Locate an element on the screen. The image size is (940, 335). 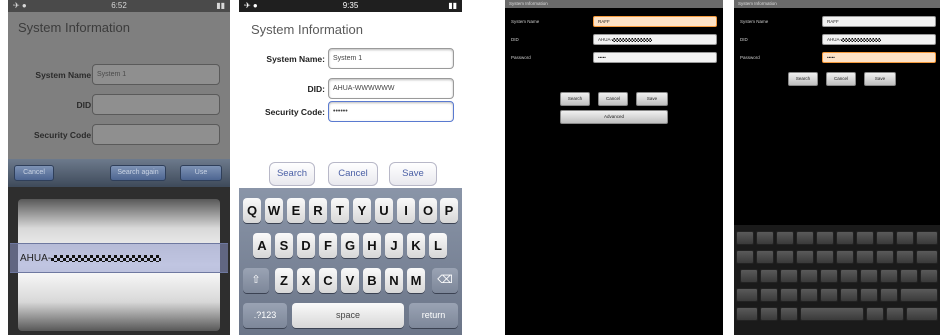
key-b: B is located at coordinates (372, 280).